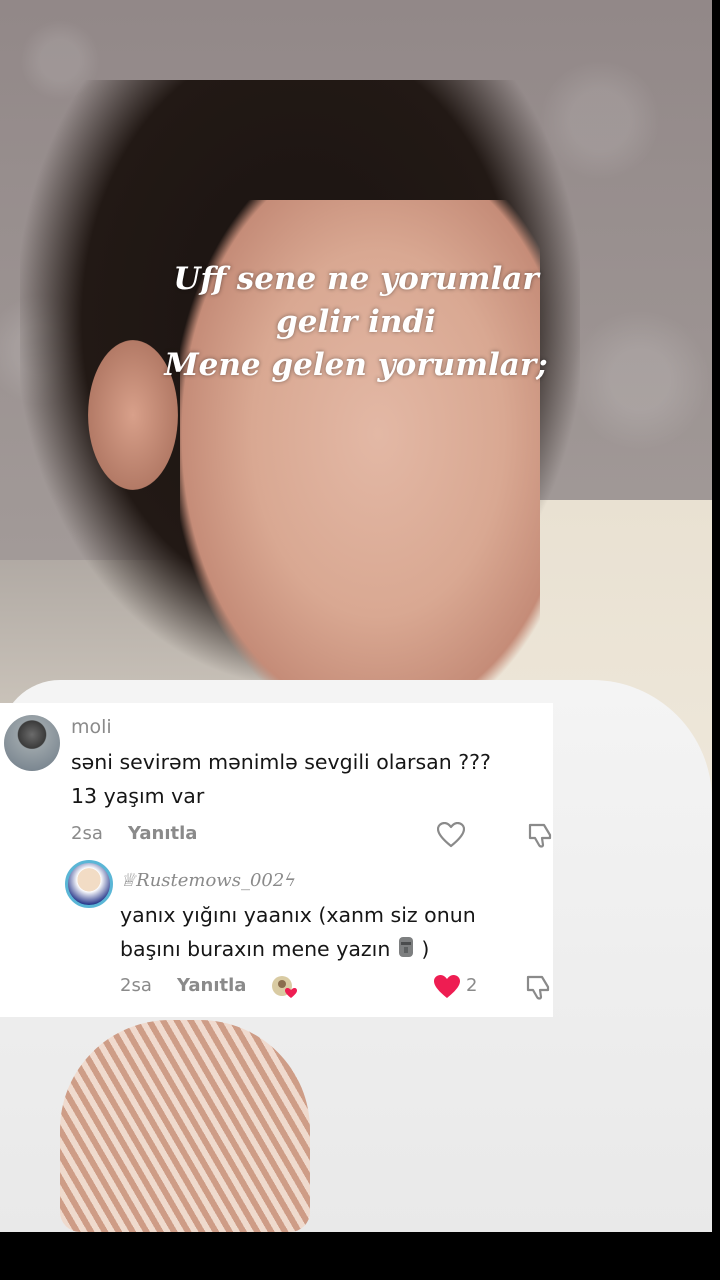  What do you see at coordinates (211, 985) in the screenshot?
I see `reply-reply-button: Yanıtla` at bounding box center [211, 985].